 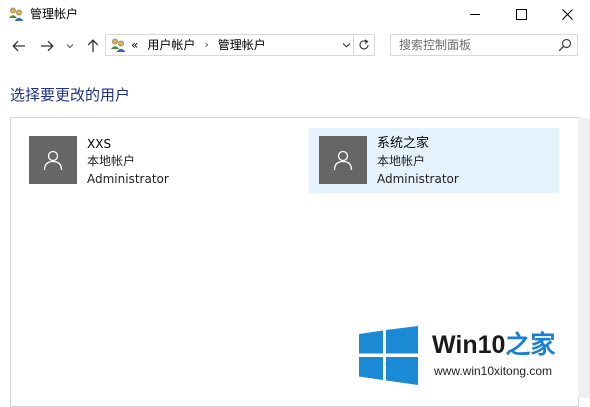 I want to click on watermark-url: www.win10xitong.com, so click(x=493, y=371).